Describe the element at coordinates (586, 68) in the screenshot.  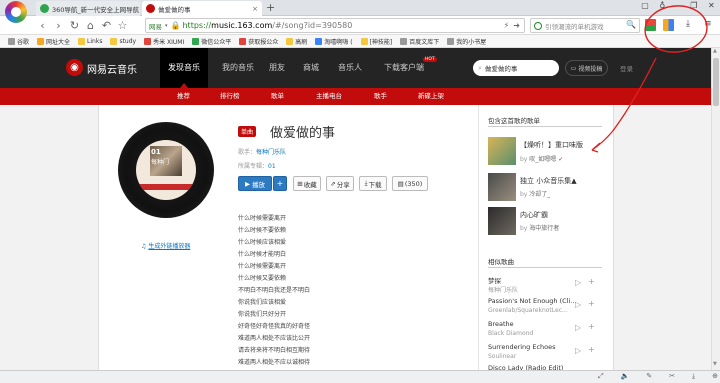
I see `creator-center-button: ▭ 视频投稿` at that location.